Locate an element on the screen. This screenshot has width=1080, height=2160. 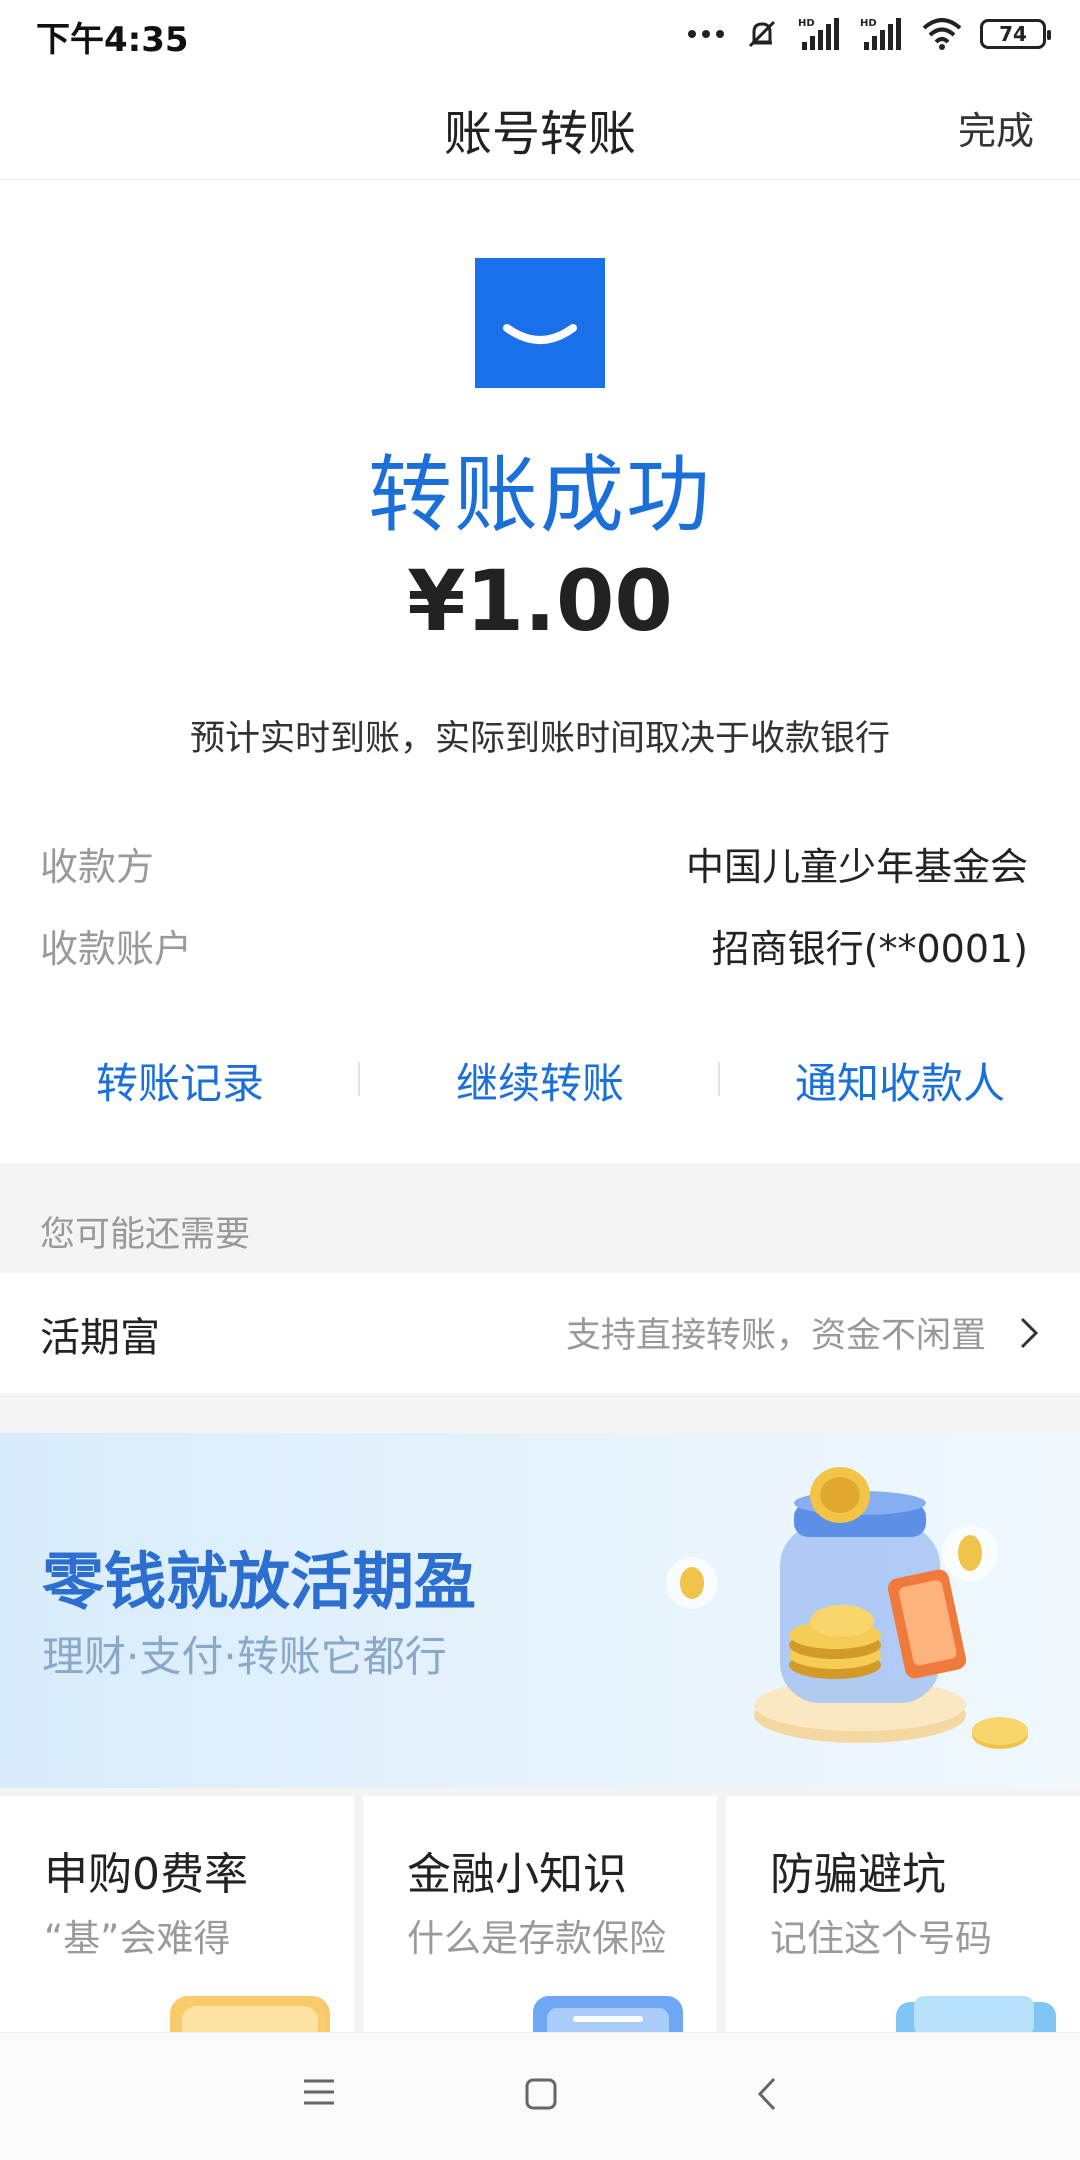
system-nav-bar is located at coordinates (540, 2096).